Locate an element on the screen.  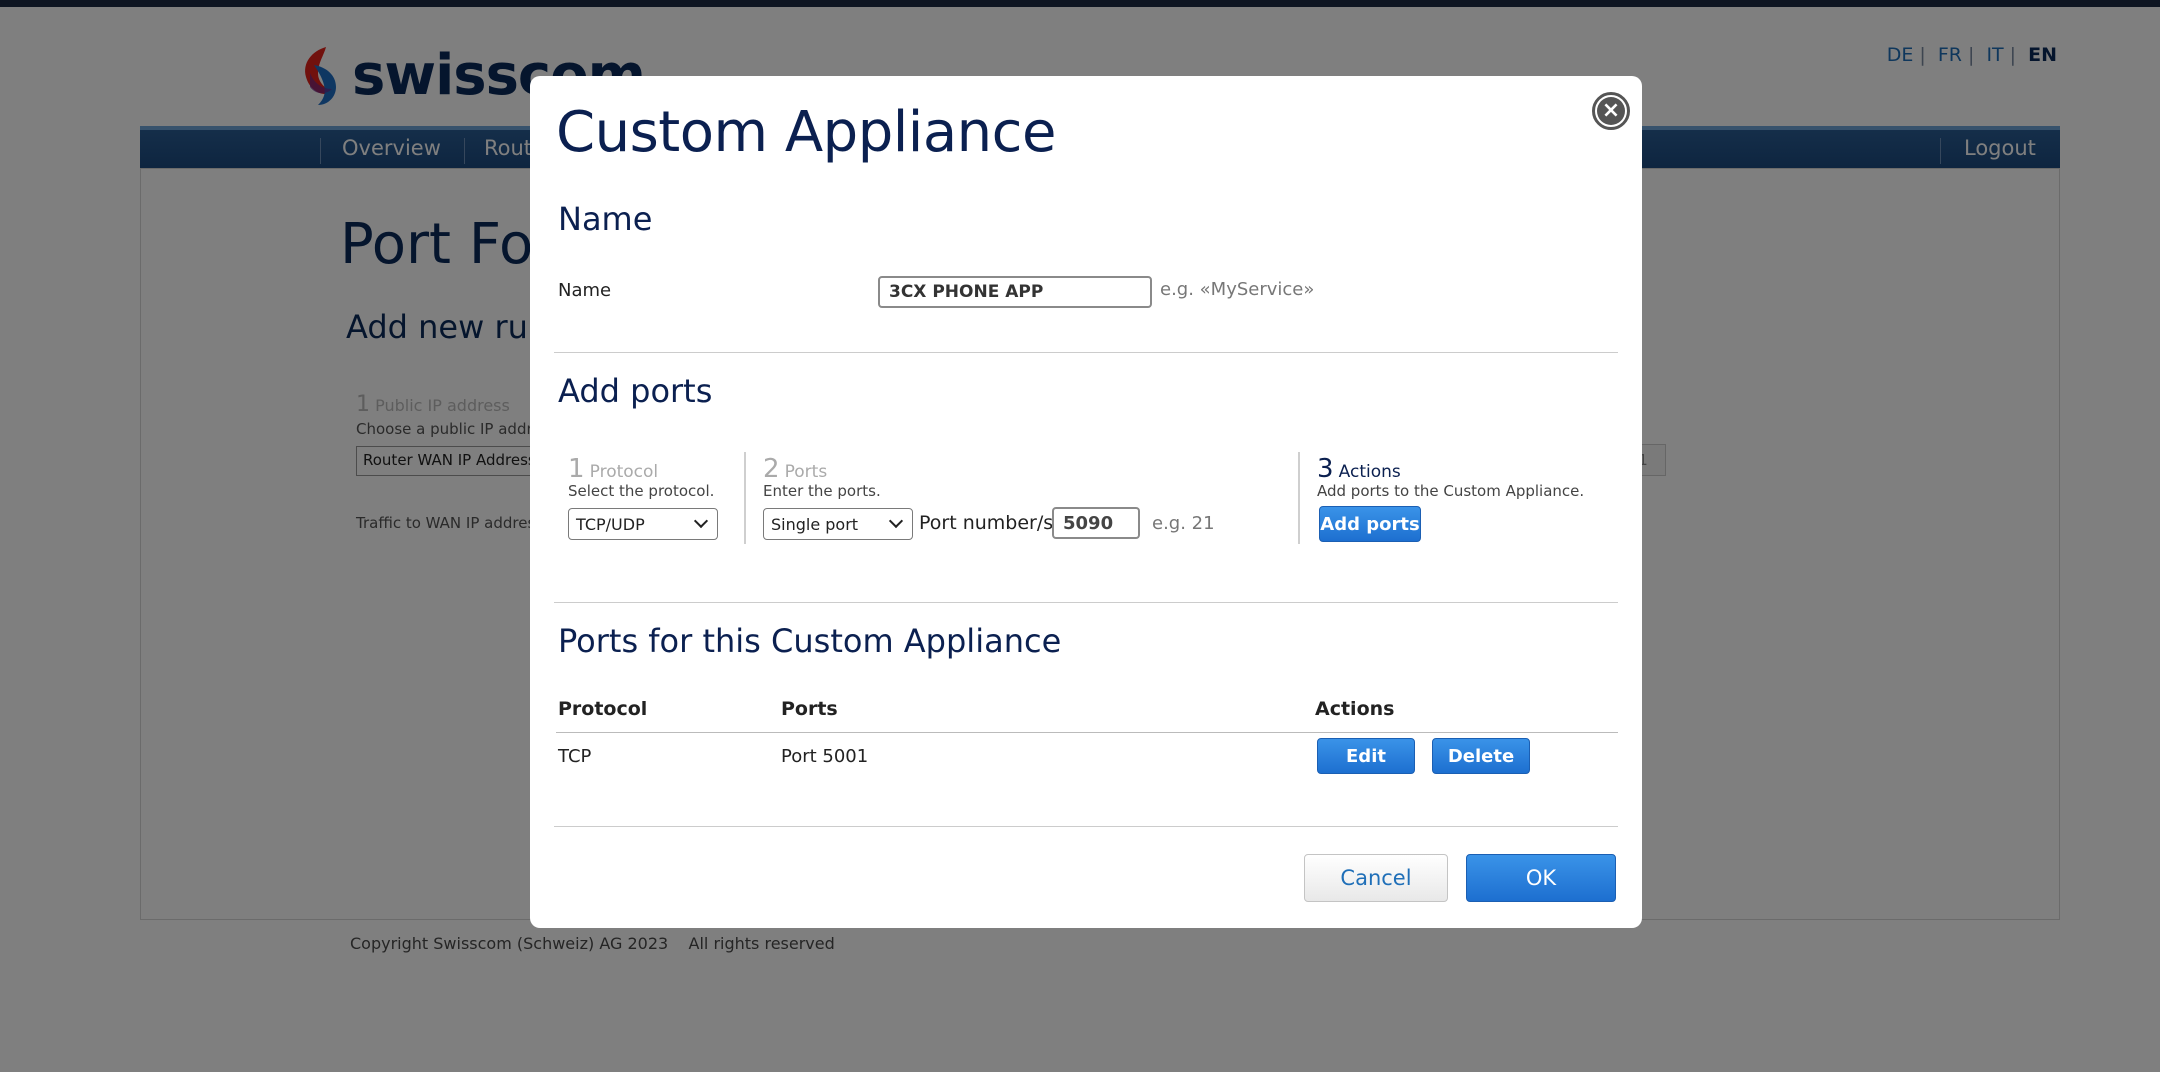
name-hint: e.g. «MyService» is located at coordinates (1237, 289).